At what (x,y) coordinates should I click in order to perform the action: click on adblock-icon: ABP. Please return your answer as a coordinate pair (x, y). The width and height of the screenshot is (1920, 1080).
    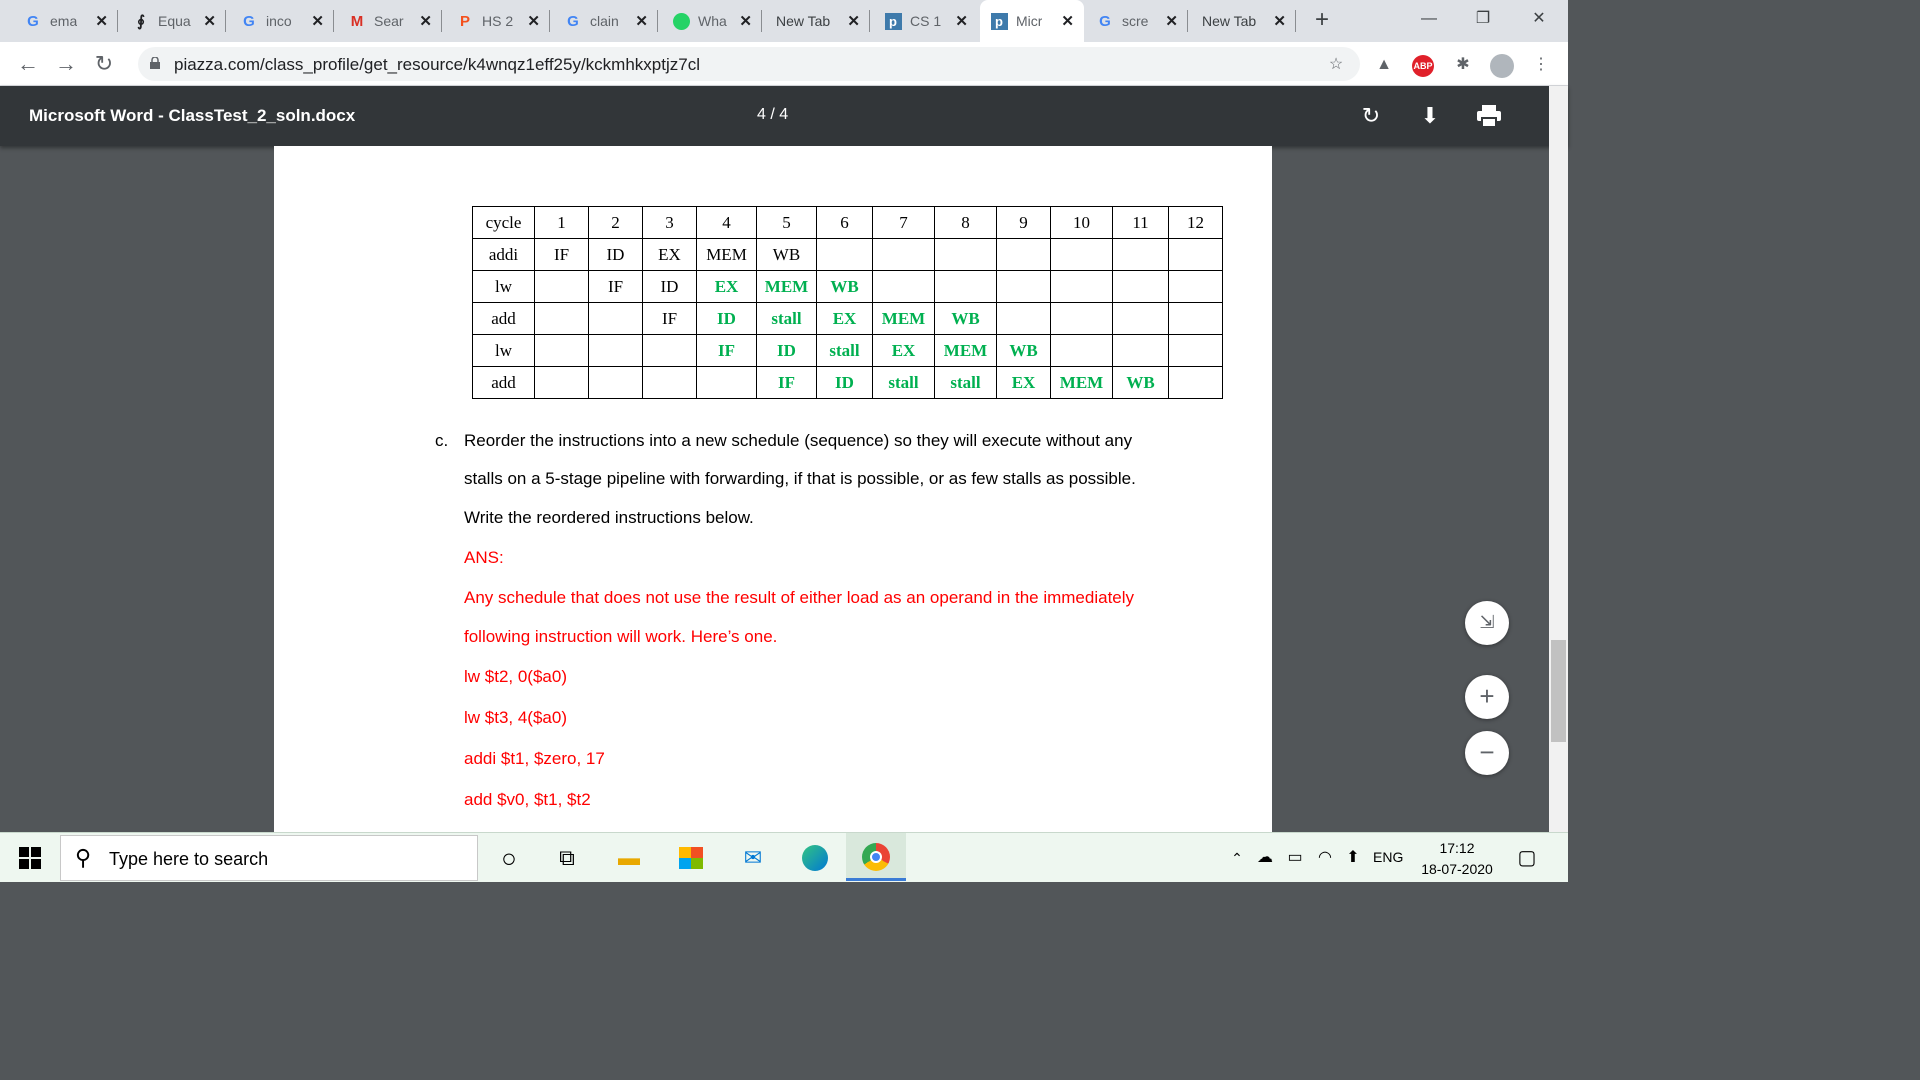
    Looking at the image, I should click on (1423, 65).